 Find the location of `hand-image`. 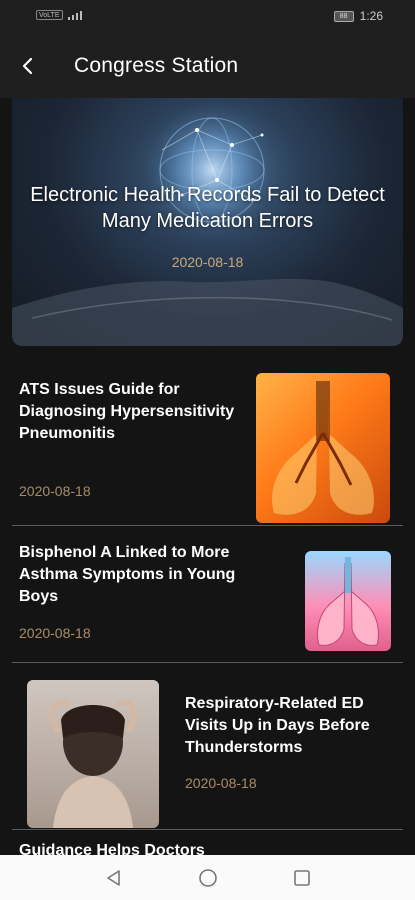

hand-image is located at coordinates (207, 312).